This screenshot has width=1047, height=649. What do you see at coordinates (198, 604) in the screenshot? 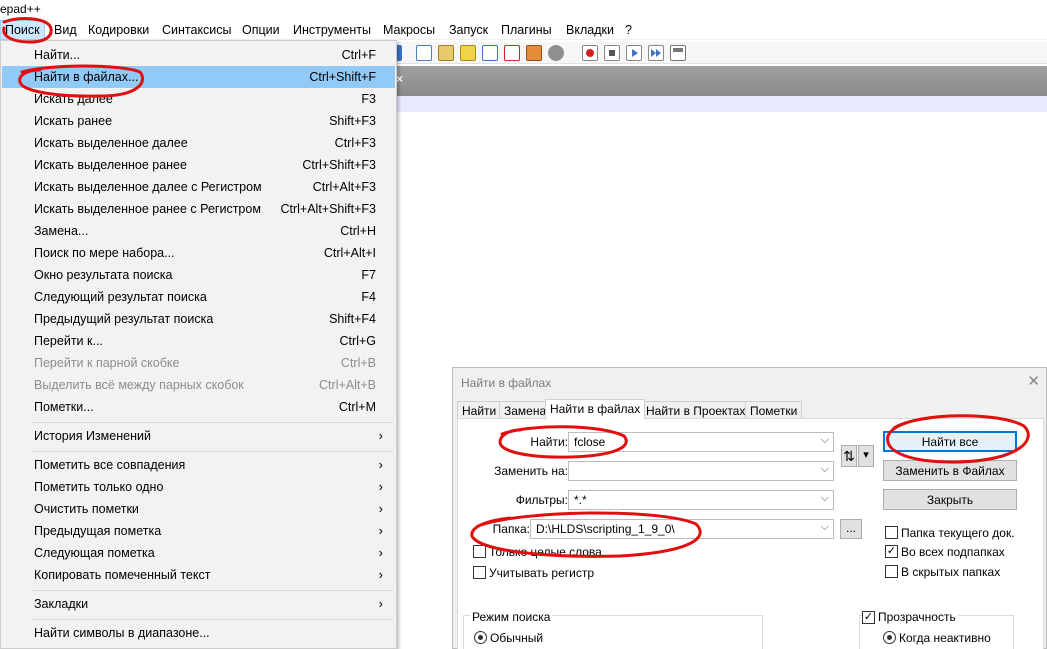
I see `menu-item-bookmarks: Закладки ›` at bounding box center [198, 604].